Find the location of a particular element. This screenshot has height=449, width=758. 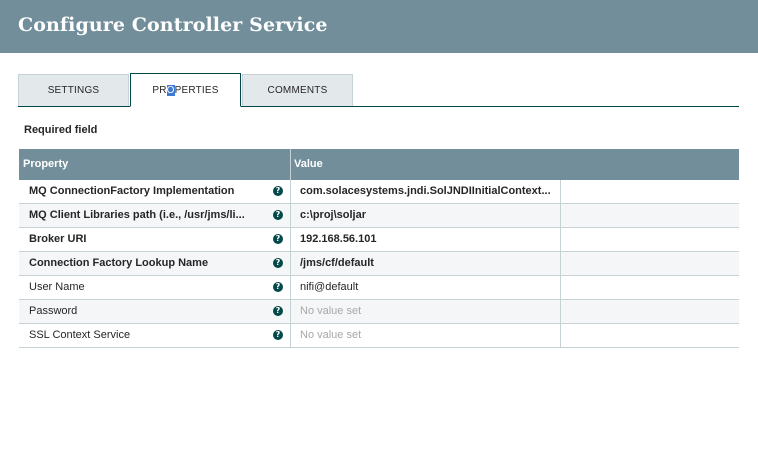

tab-properties: PROPERTIES is located at coordinates (185, 90).